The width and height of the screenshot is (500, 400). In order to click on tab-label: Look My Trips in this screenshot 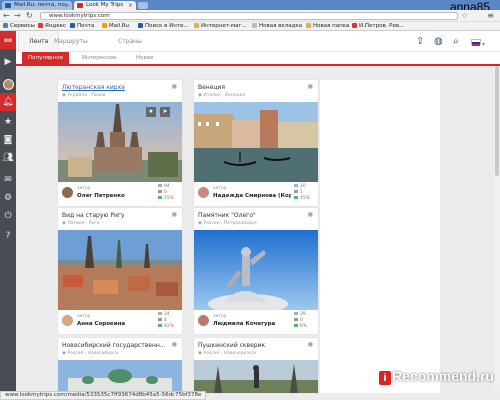, I will do `click(105, 5)`.